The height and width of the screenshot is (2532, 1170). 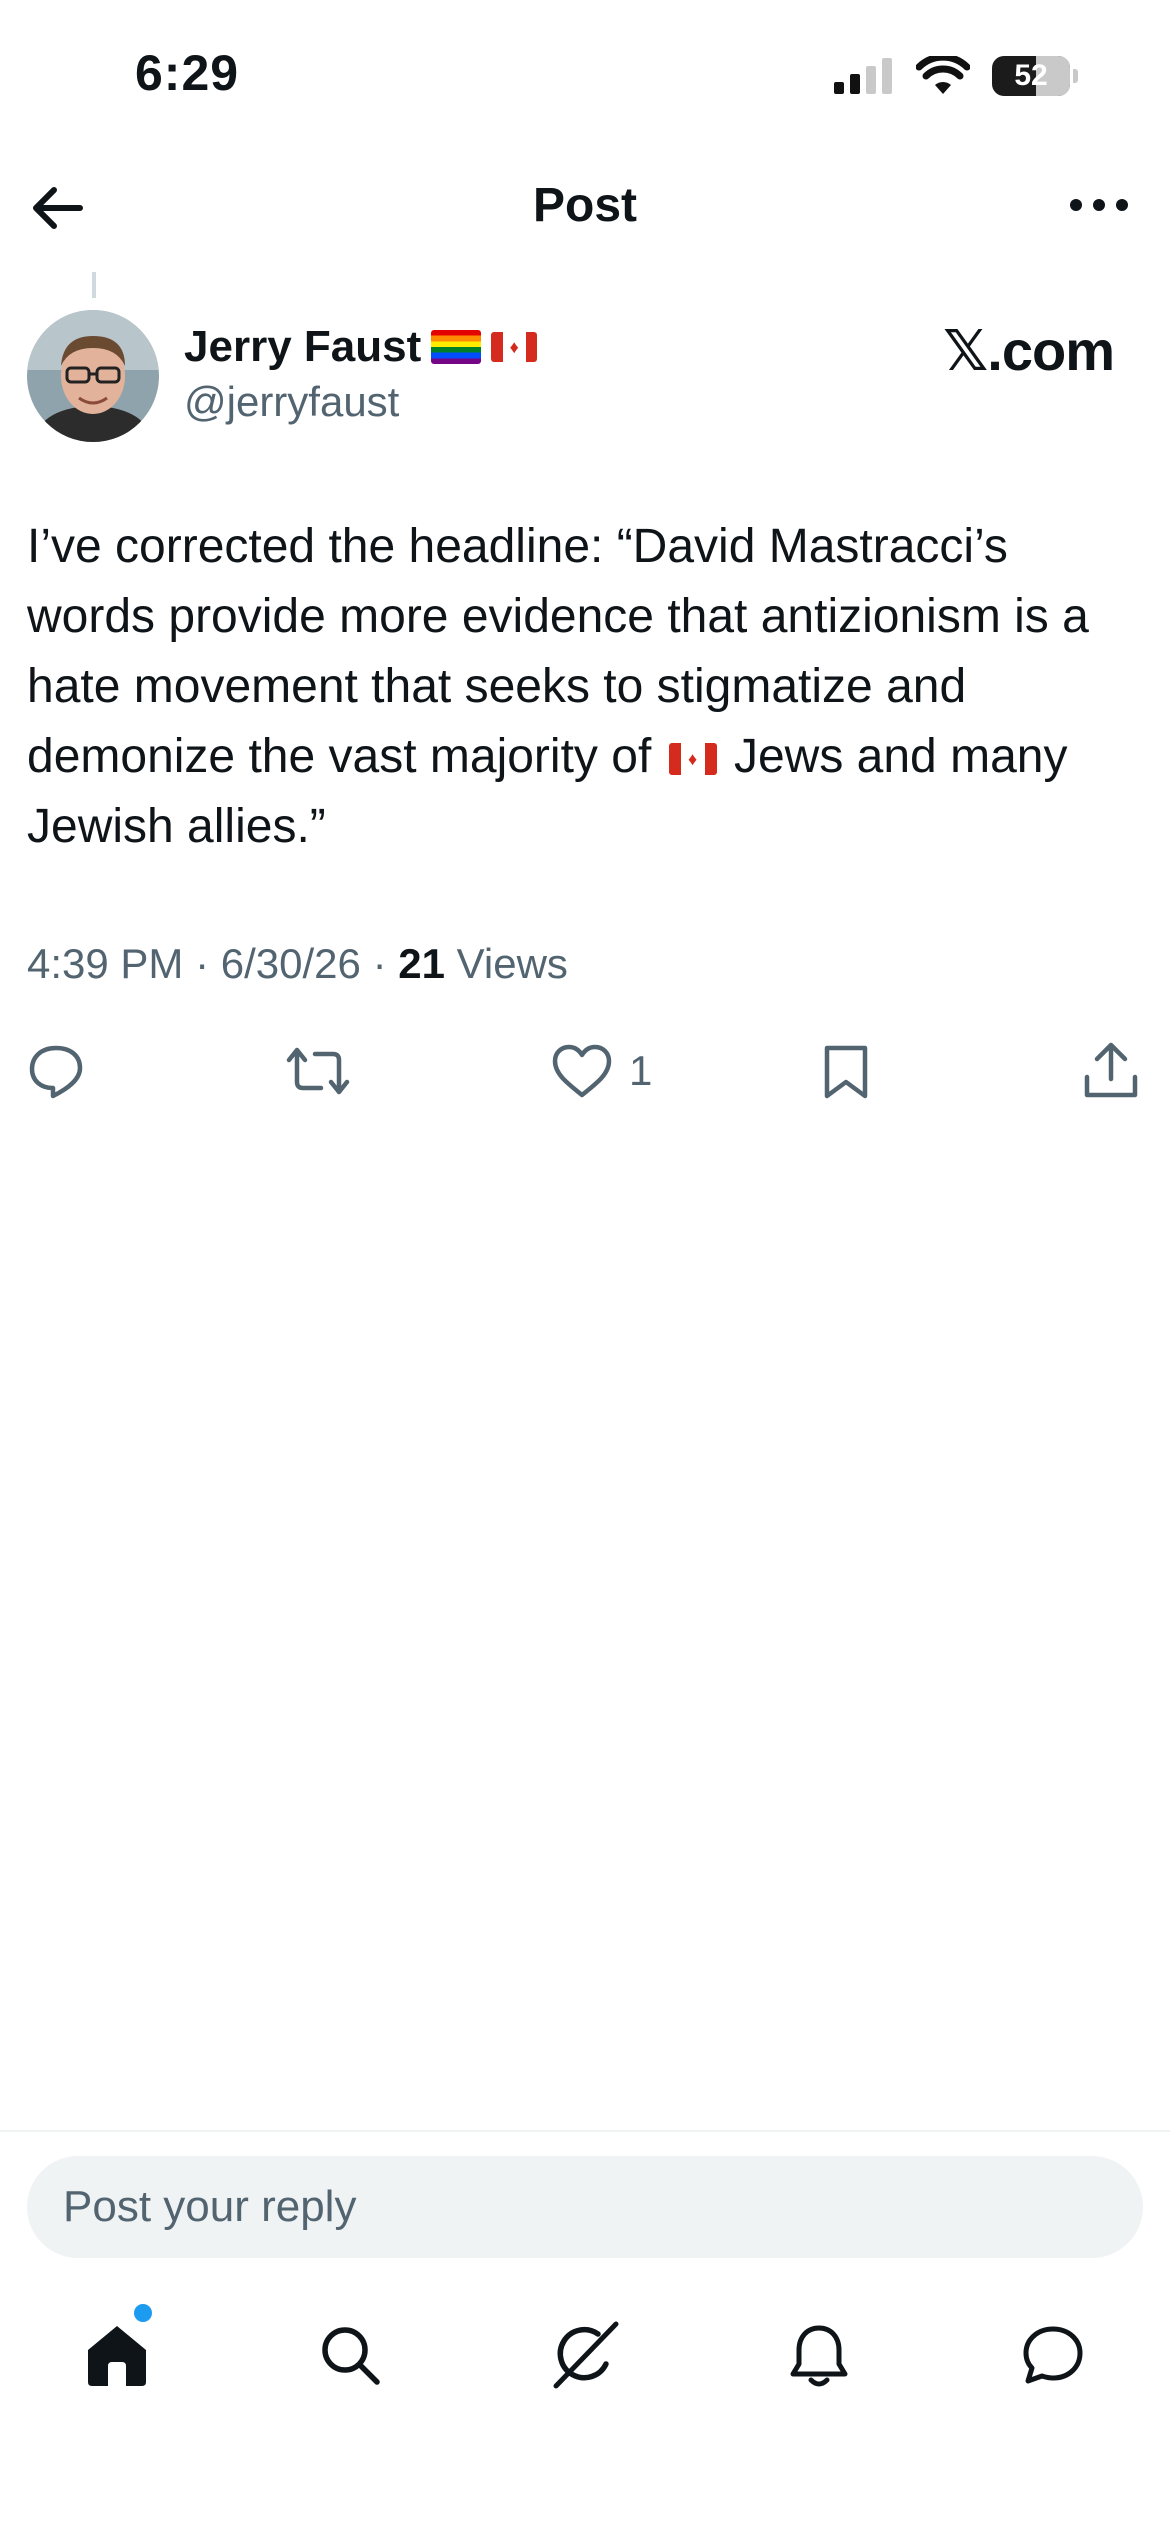 I want to click on reply-icon, so click(x=56, y=1072).